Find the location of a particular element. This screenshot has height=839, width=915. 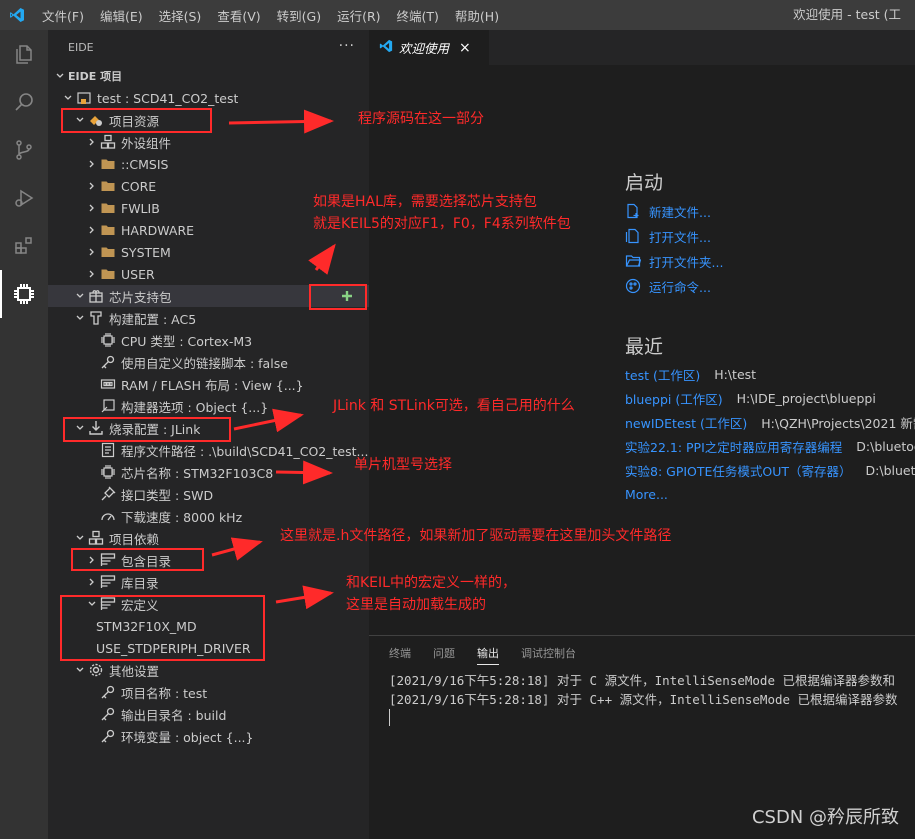

key-icon is located at coordinates (108, 362).